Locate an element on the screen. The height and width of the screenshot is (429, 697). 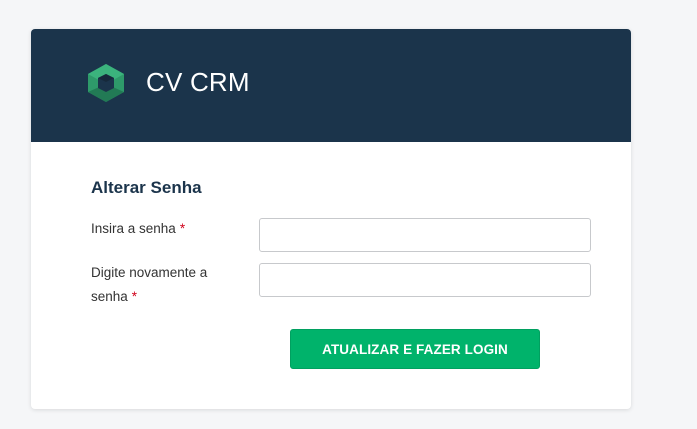
confirm-password-label: Digite novamente a senha * is located at coordinates (166, 285).